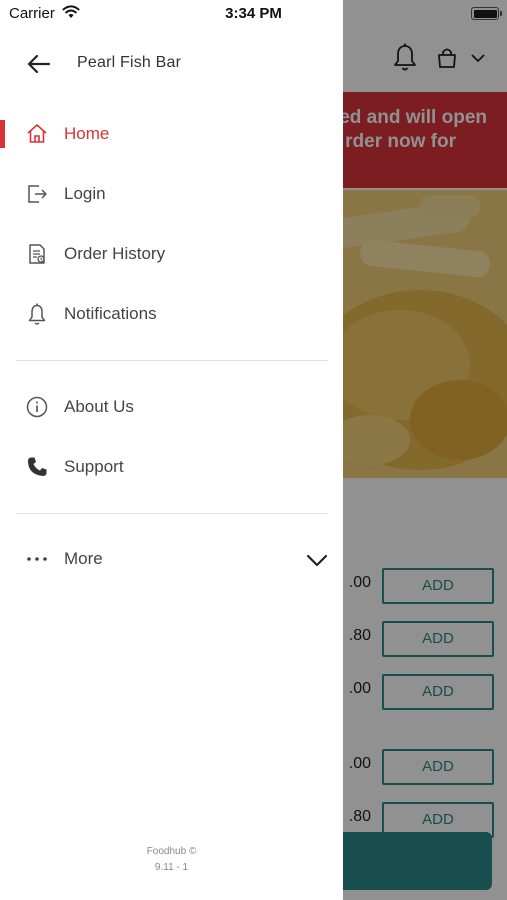 This screenshot has height=900, width=507. Describe the element at coordinates (171, 314) in the screenshot. I see `menu-item-notifications: Notifications` at that location.